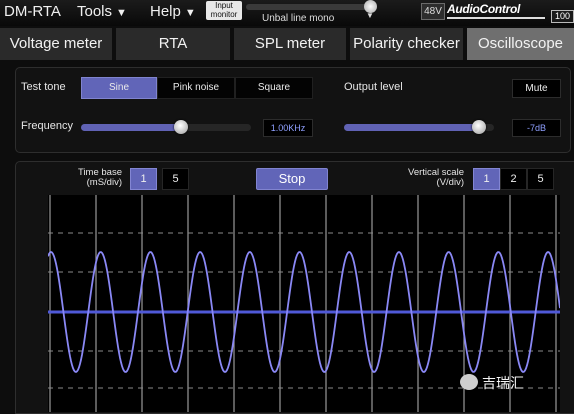  I want to click on output-level-slider-fill, so click(411, 127).